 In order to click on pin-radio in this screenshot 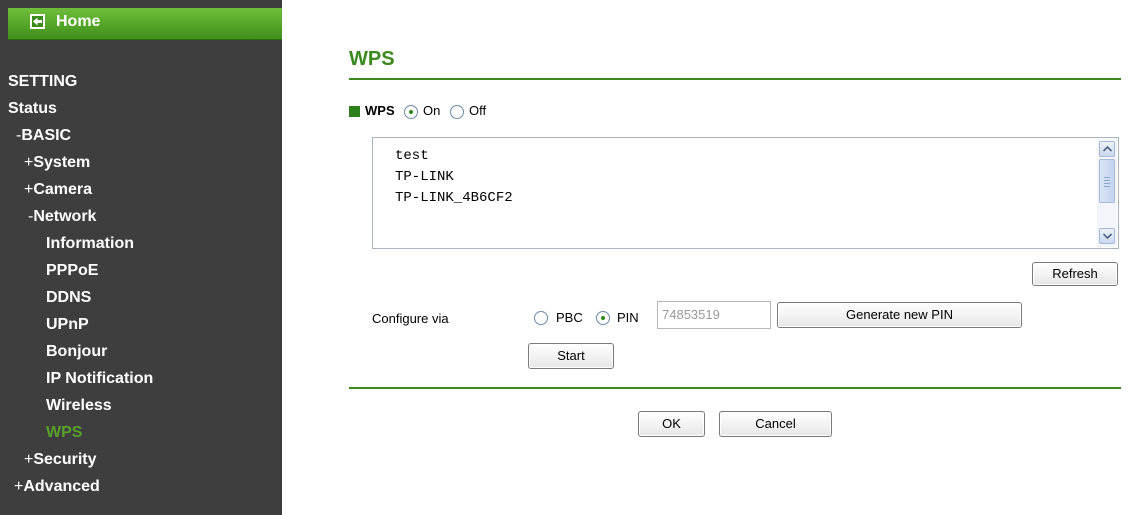, I will do `click(603, 318)`.